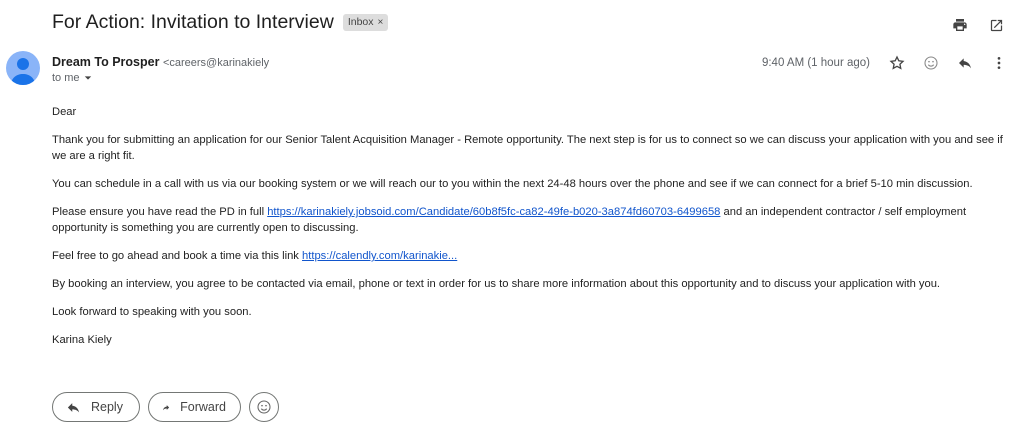  I want to click on open-in-new-window-button, so click(996, 25).